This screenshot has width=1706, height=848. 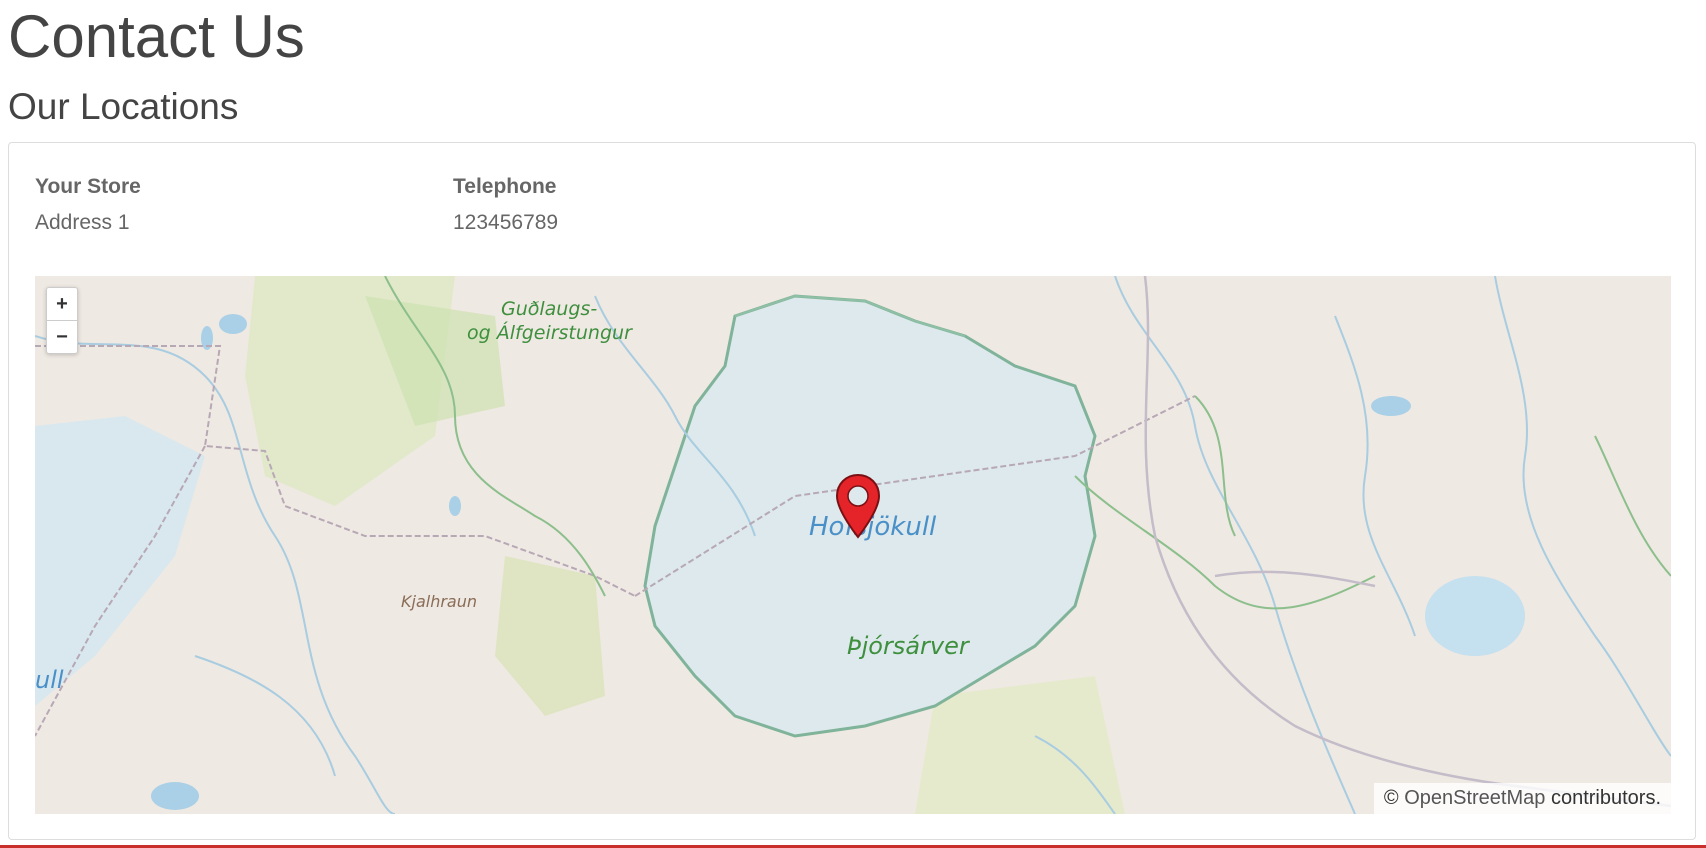 What do you see at coordinates (549, 309) in the screenshot?
I see `map-label-region-1a: Guðlaugs-` at bounding box center [549, 309].